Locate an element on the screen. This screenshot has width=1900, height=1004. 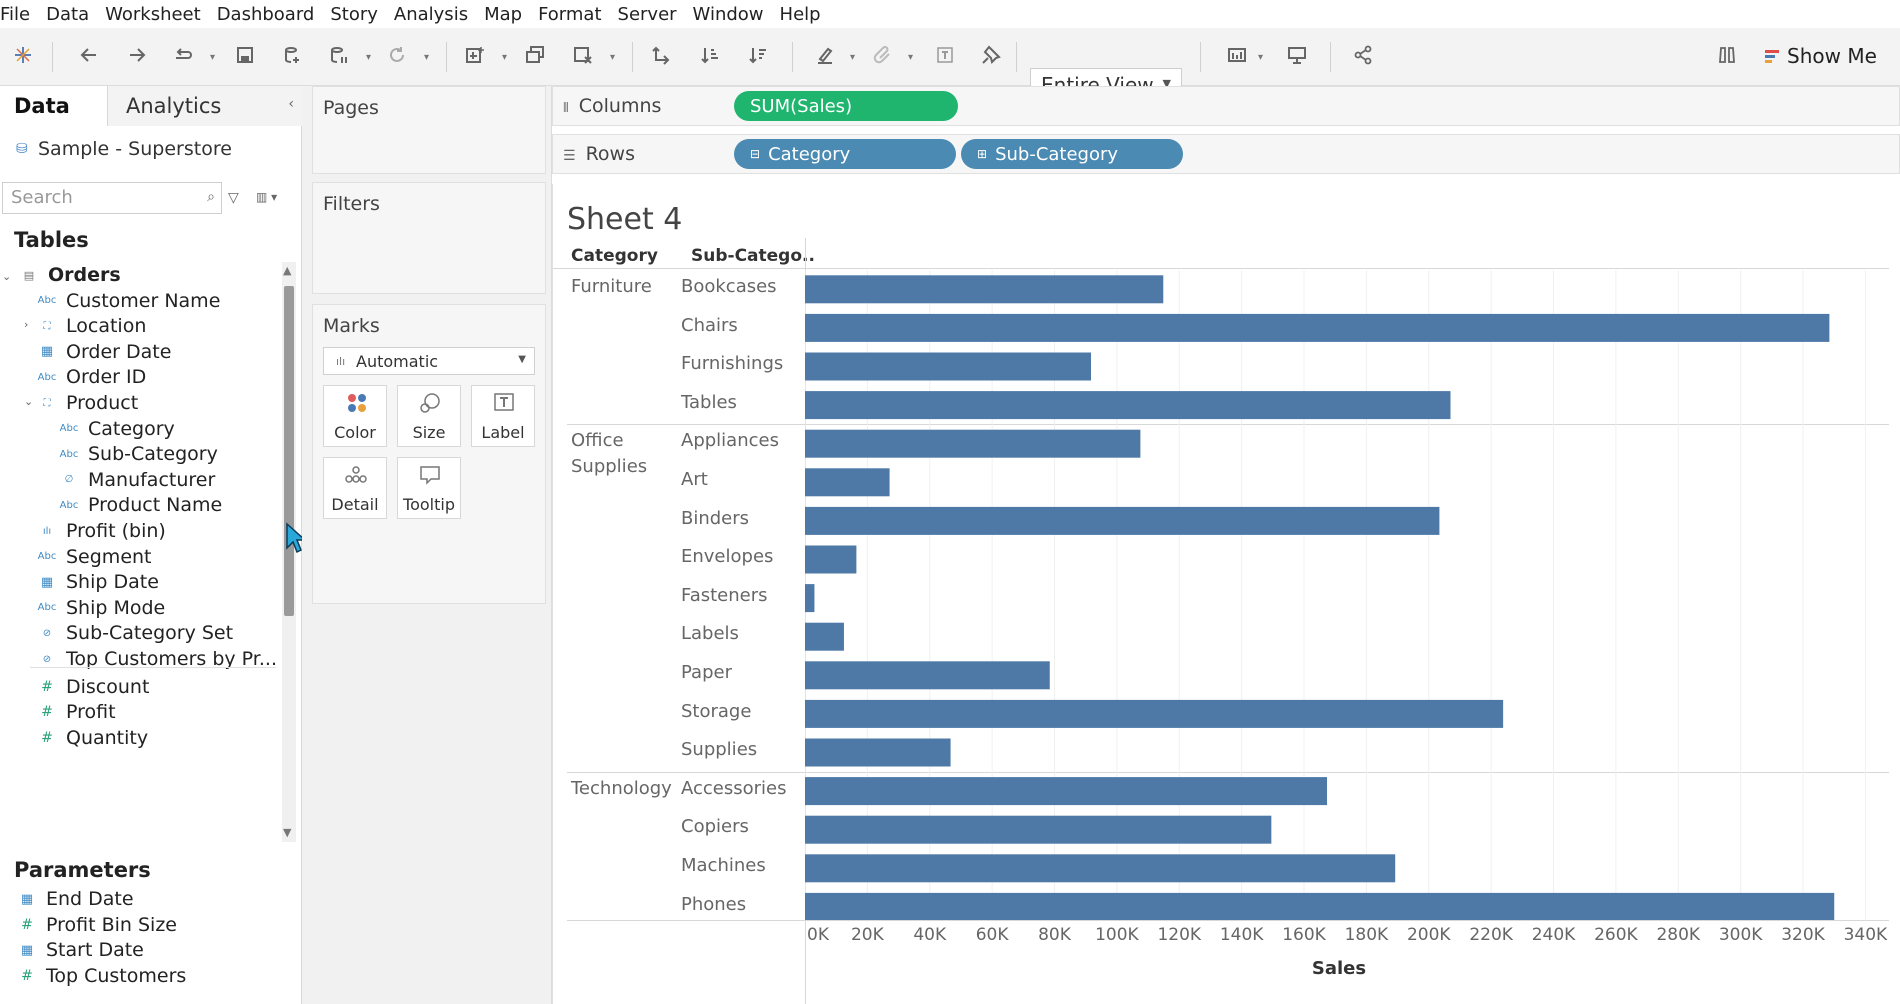
pages-card: Pages is located at coordinates (429, 130).